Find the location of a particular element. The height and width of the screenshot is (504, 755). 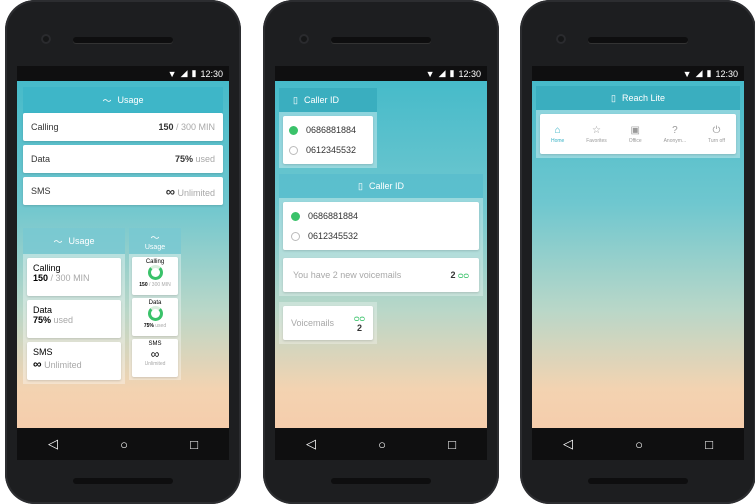

power-icon: ⏻ is located at coordinates (716, 130).